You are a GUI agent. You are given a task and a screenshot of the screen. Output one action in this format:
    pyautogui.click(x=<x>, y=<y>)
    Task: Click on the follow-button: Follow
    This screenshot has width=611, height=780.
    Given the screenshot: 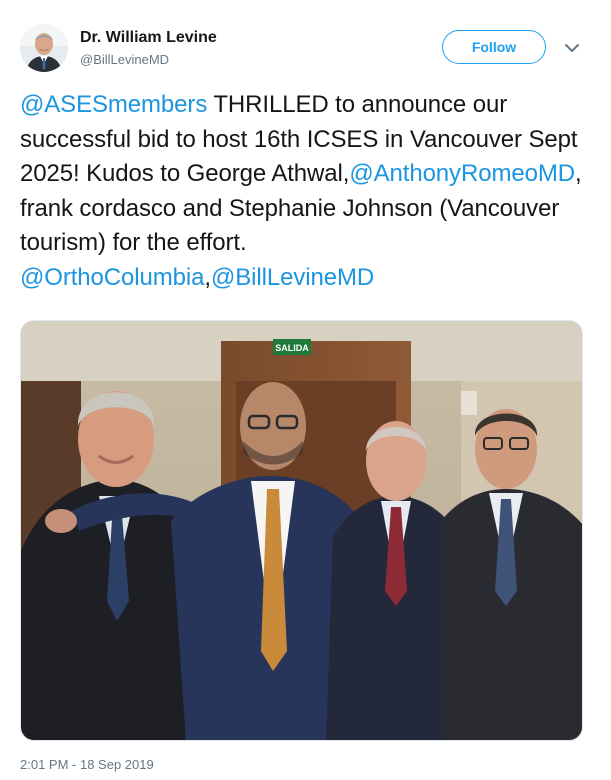 What is the action you would take?
    pyautogui.click(x=494, y=47)
    